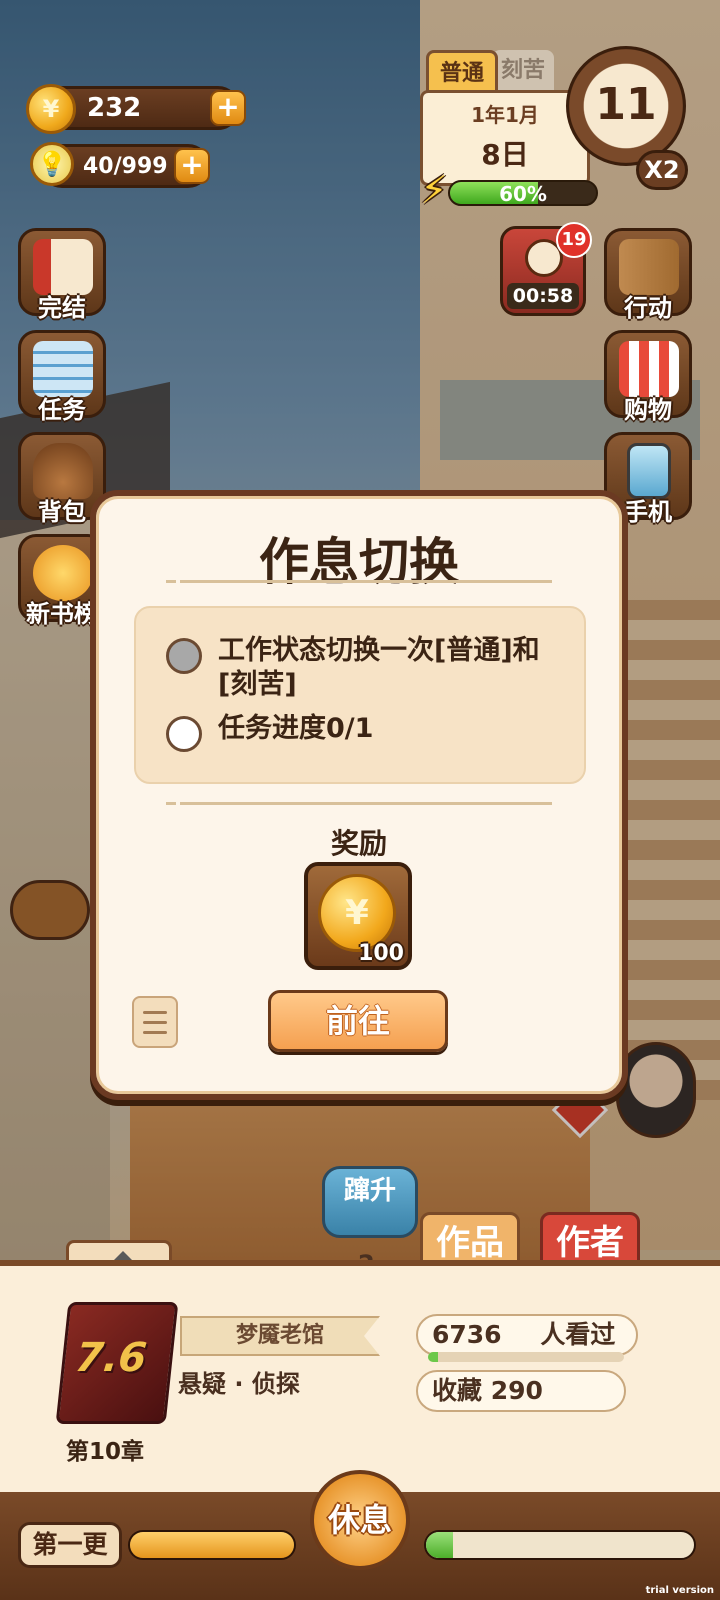  What do you see at coordinates (381, 953) in the screenshot?
I see `reward-count: 100` at bounding box center [381, 953].